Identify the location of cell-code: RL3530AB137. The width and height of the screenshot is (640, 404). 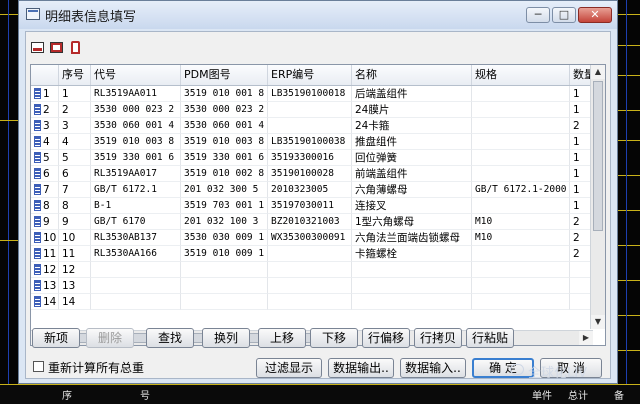
(136, 238).